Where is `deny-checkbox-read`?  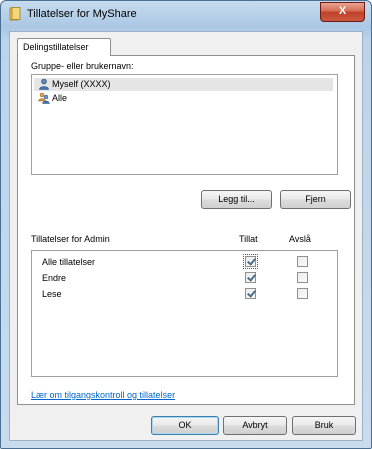
deny-checkbox-read is located at coordinates (302, 293).